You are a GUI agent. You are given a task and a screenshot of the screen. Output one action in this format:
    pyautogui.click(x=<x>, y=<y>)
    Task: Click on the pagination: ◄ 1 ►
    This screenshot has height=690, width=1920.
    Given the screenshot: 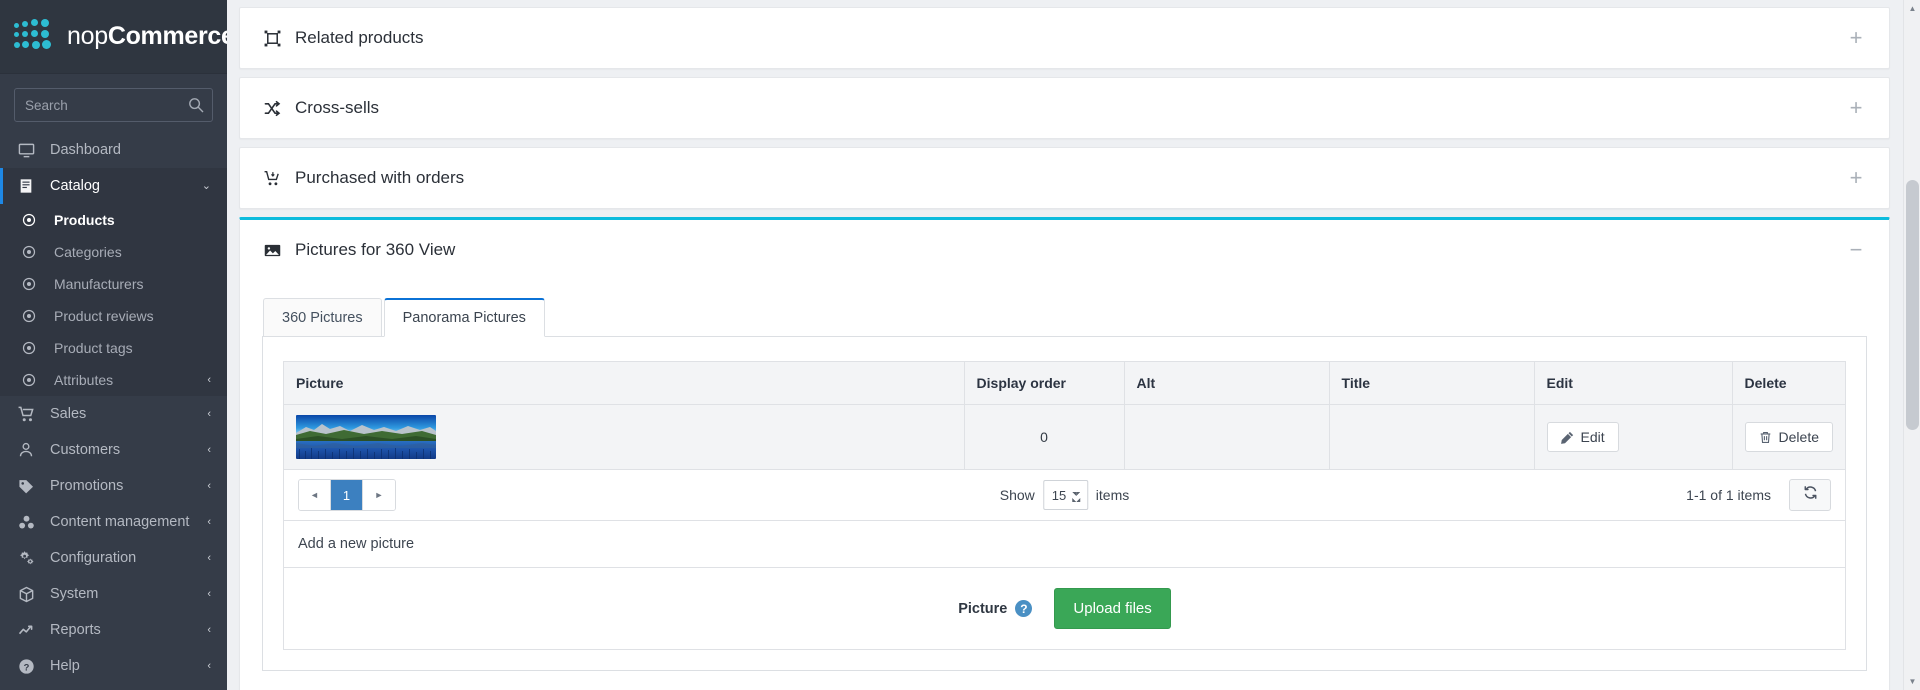 What is the action you would take?
    pyautogui.click(x=347, y=495)
    